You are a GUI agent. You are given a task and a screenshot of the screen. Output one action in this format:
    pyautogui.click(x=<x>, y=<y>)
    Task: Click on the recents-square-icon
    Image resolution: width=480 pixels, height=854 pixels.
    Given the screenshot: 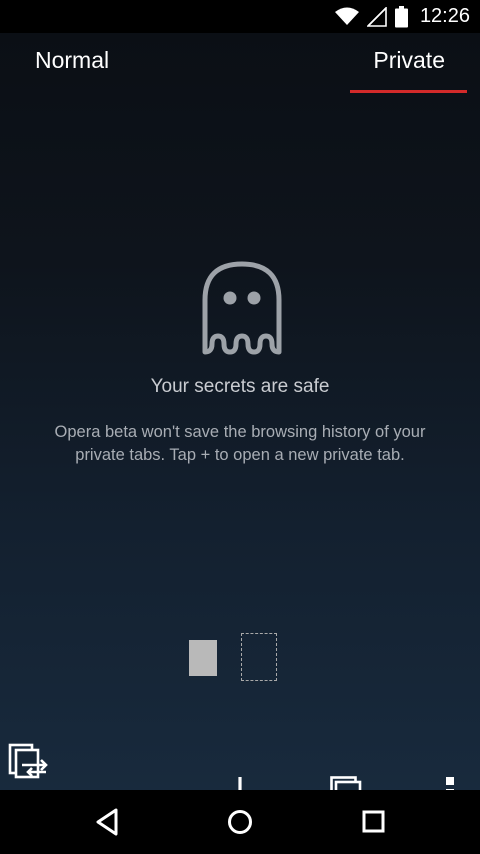 What is the action you would take?
    pyautogui.click(x=374, y=822)
    